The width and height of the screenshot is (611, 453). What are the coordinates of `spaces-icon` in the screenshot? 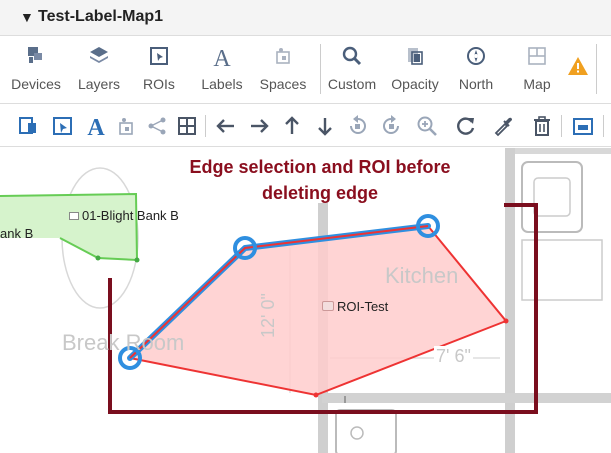 It's located at (283, 56).